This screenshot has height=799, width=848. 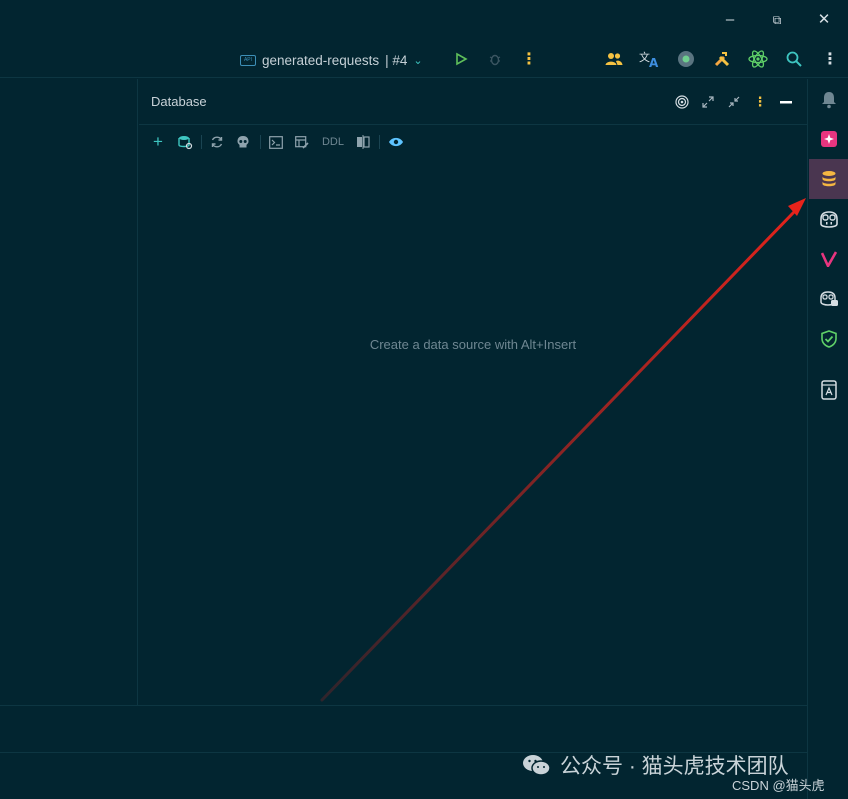 I want to click on translate-icon: 文A, so click(x=650, y=59).